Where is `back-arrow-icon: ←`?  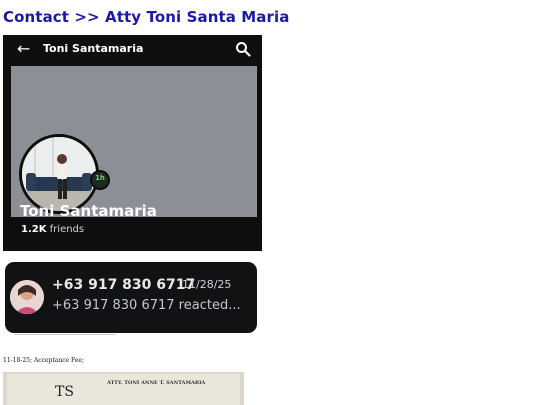 back-arrow-icon: ← is located at coordinates (23, 49).